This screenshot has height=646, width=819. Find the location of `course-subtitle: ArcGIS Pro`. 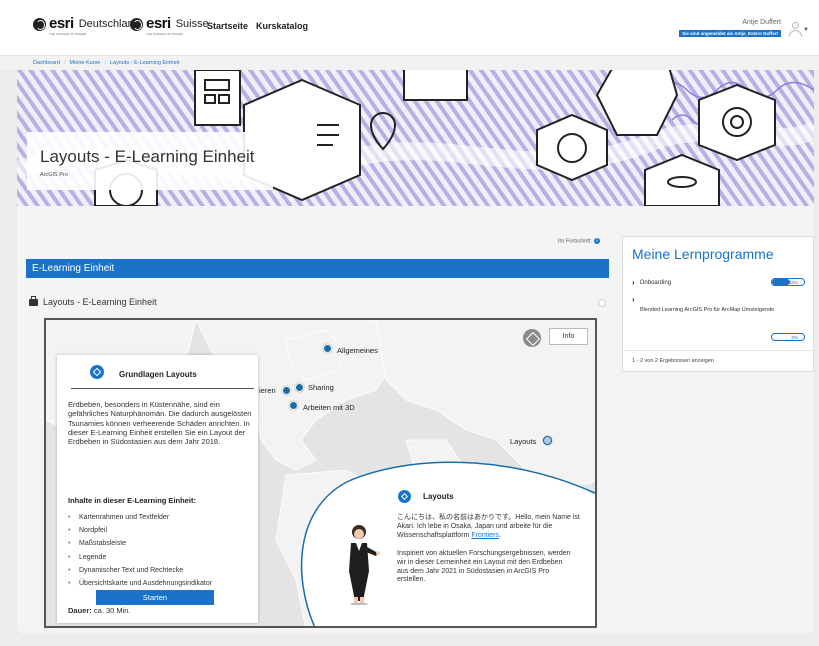

course-subtitle: ArcGIS Pro is located at coordinates (54, 175).